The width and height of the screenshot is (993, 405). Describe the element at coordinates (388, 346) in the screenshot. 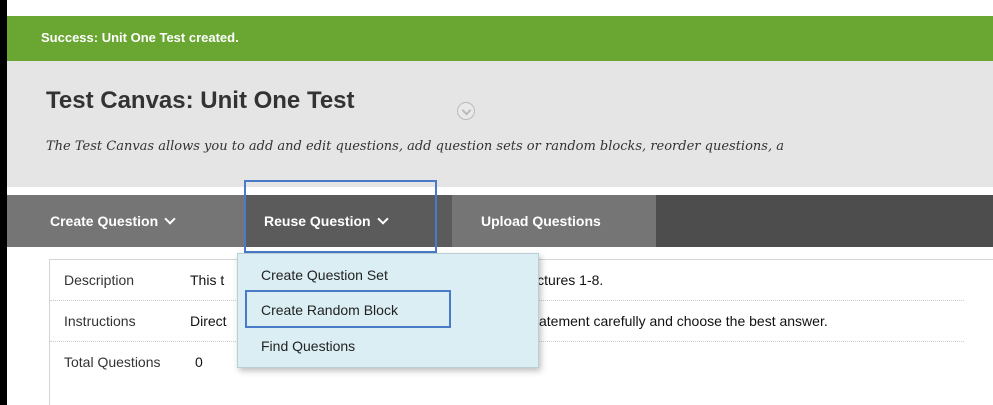

I see `find-questions-item: Find Questions` at that location.